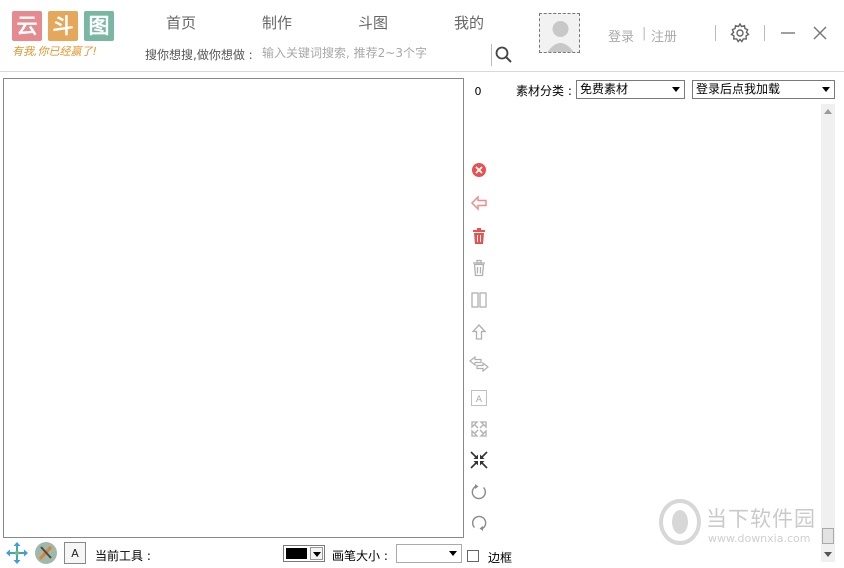  I want to click on add-text-button: A, so click(479, 398).